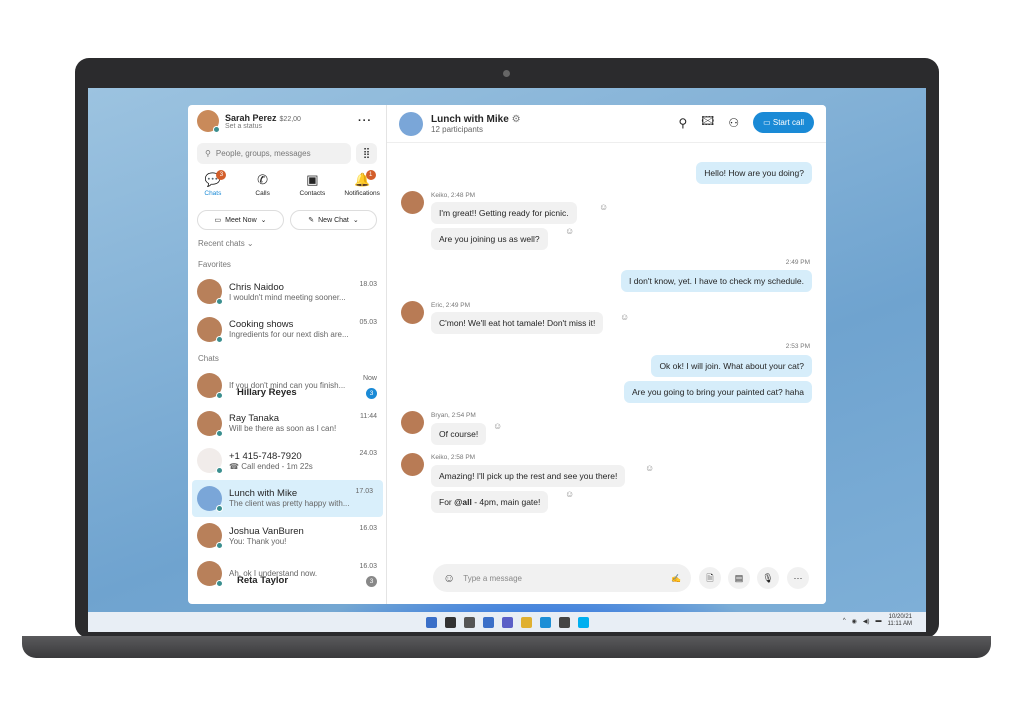 This screenshot has width=1024, height=709. I want to click on favorites-heading: Favorites, so click(214, 264).